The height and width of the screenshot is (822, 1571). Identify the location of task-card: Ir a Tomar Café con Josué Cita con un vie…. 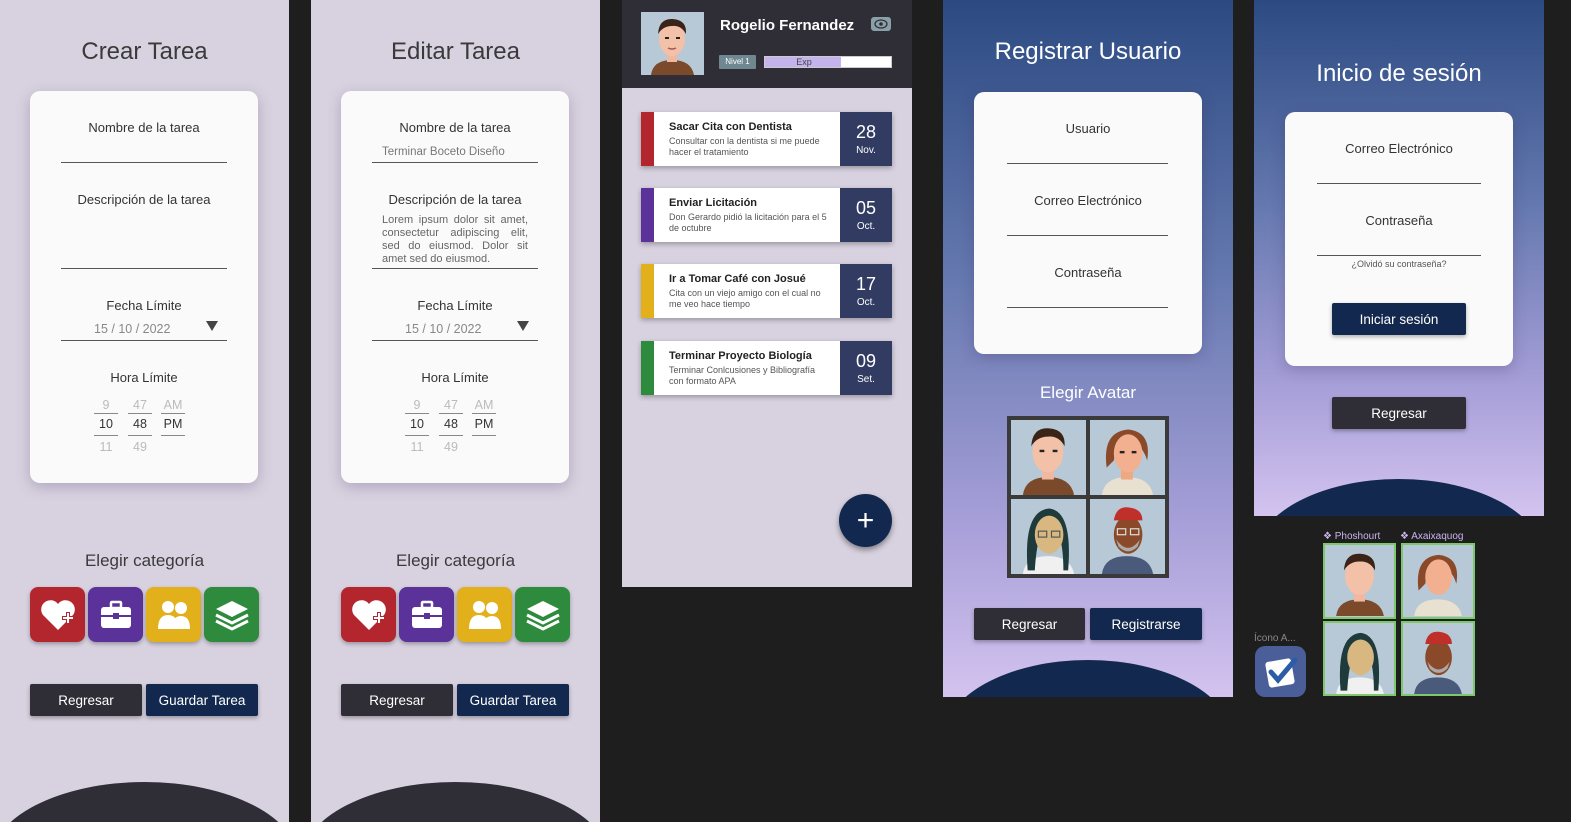
(766, 291).